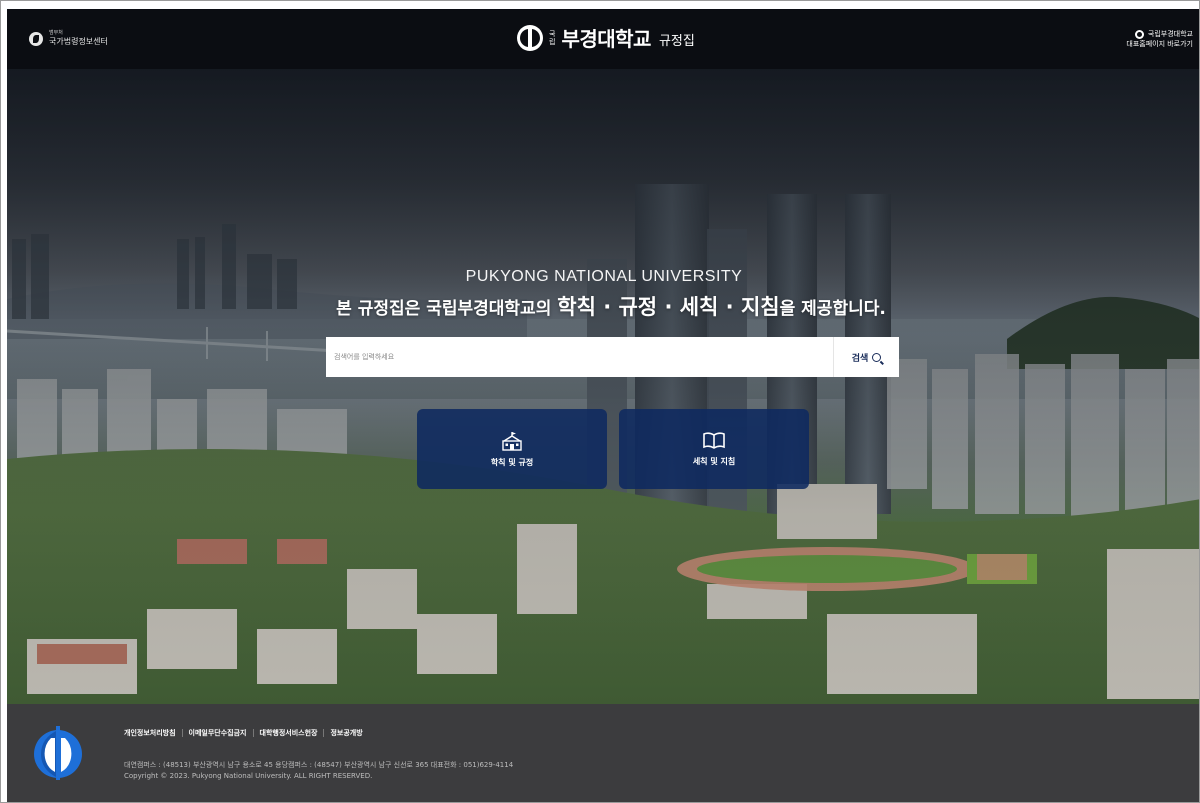 This screenshot has height=803, width=1200. Describe the element at coordinates (1159, 44) in the screenshot. I see `home-link-line2: 대표홈페이지 바로가기` at that location.